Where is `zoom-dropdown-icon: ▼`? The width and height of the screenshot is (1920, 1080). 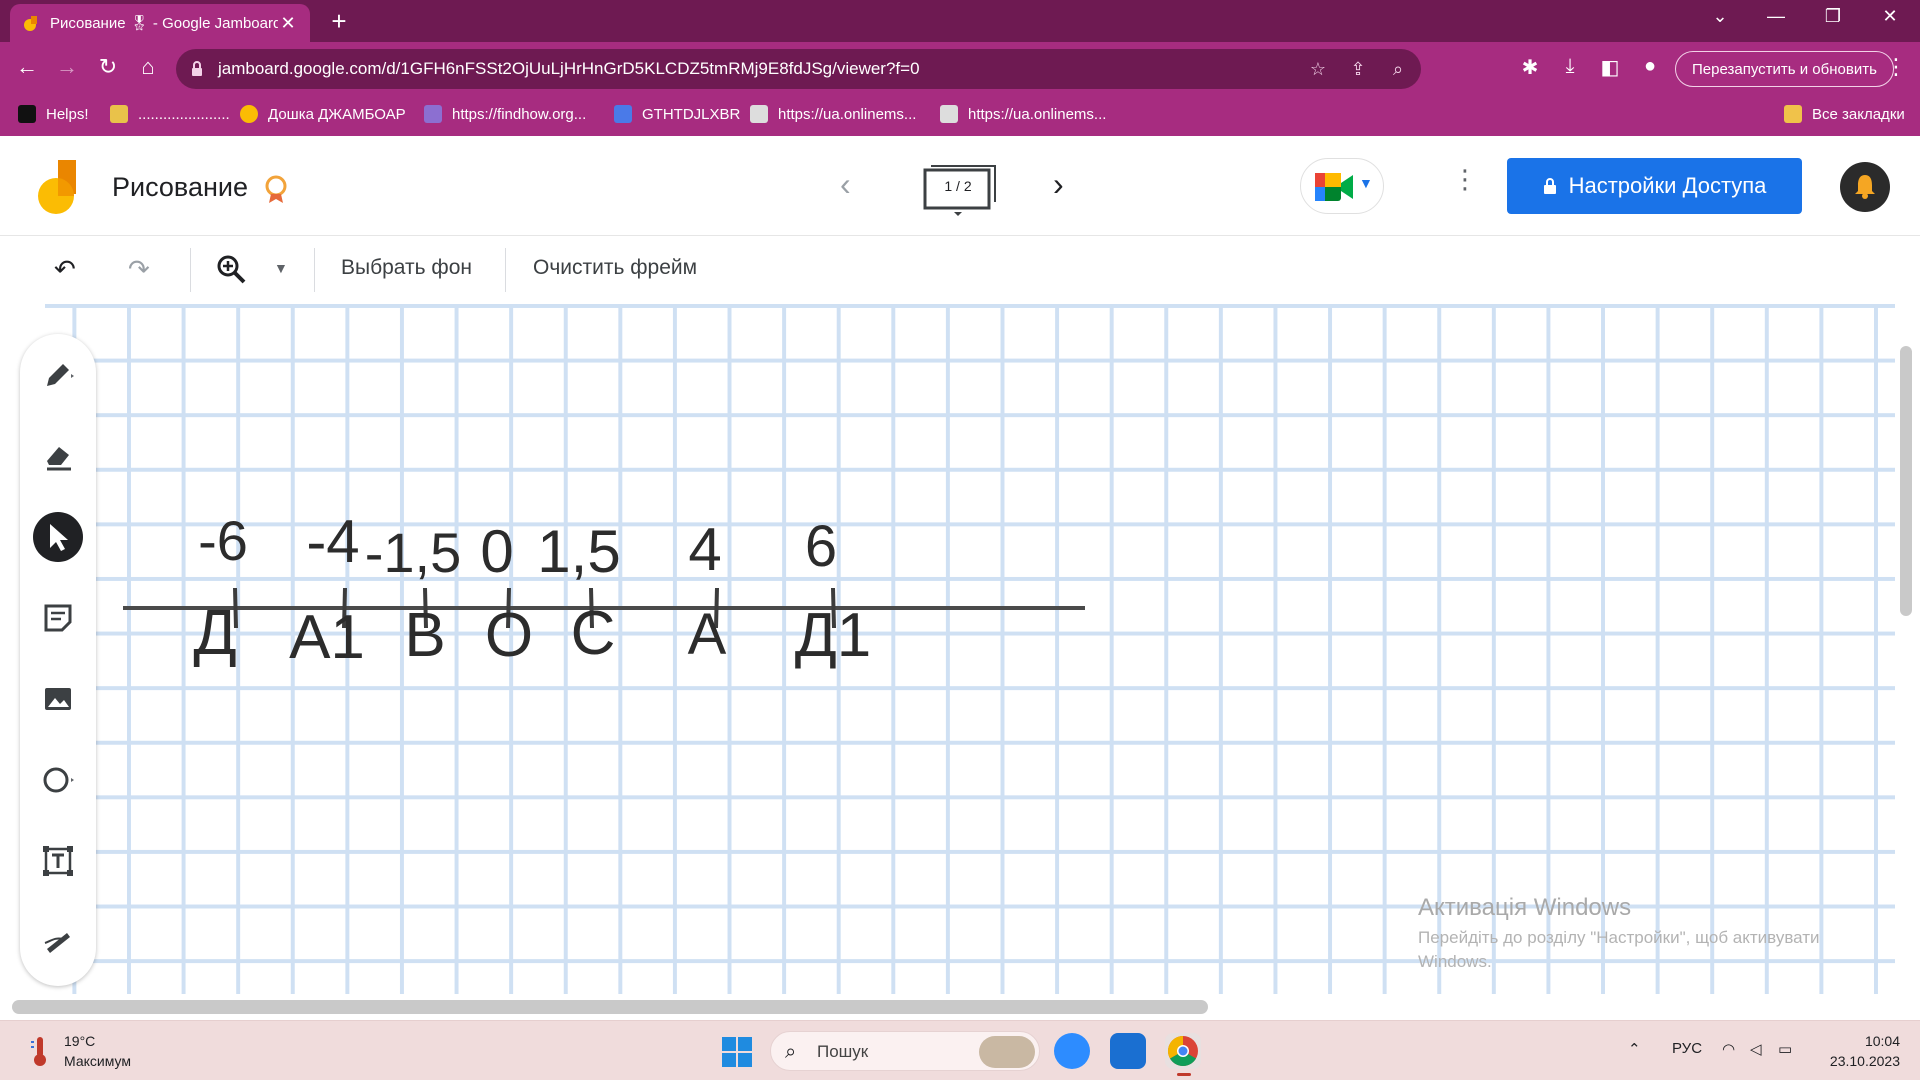 zoom-dropdown-icon: ▼ is located at coordinates (281, 268).